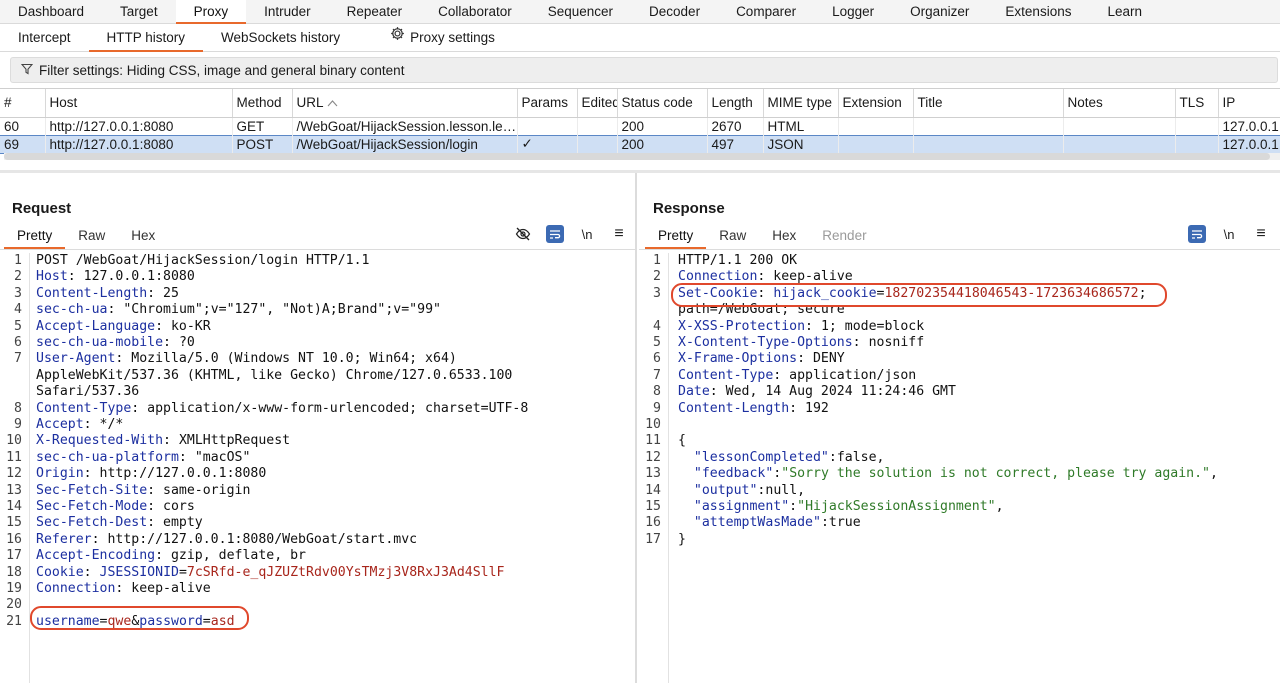 Image resolution: width=1280 pixels, height=683 pixels. I want to click on tab-proxy: Proxy, so click(211, 12).